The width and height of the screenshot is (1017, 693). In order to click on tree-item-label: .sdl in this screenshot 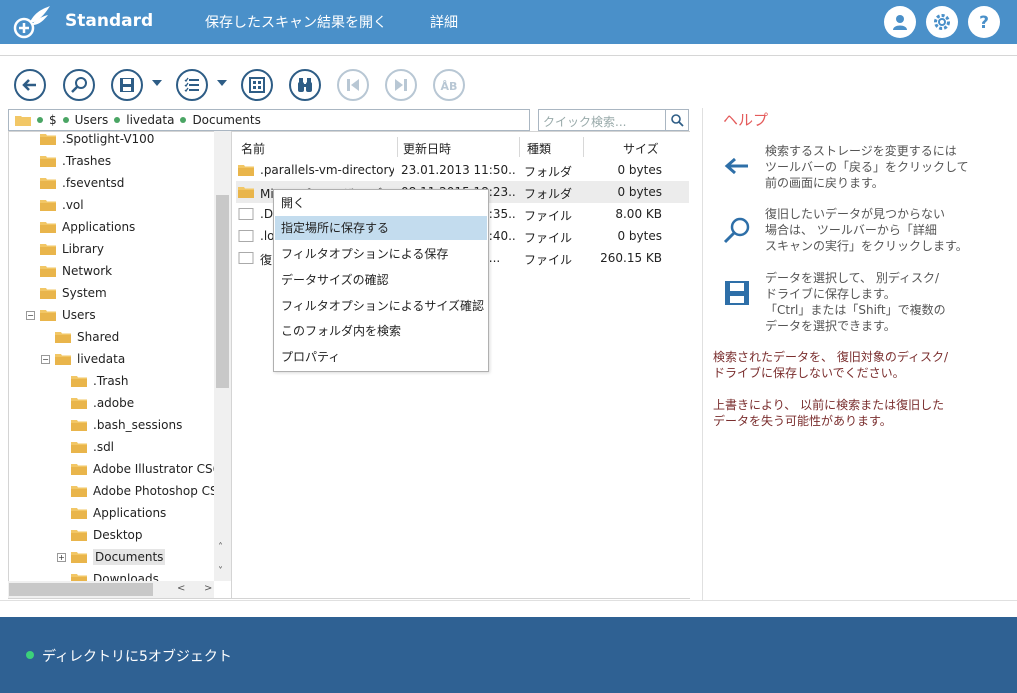, I will do `click(104, 447)`.